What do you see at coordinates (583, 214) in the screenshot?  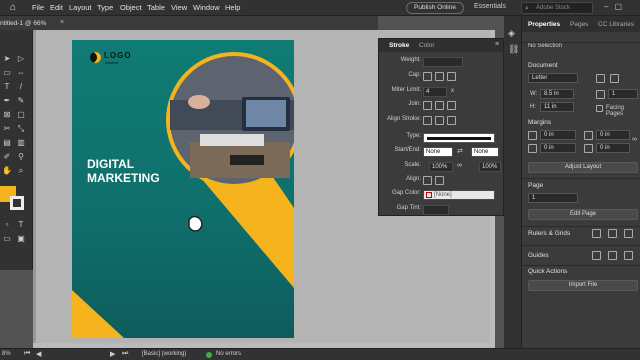 I see `edit-page-button: Edit Page` at bounding box center [583, 214].